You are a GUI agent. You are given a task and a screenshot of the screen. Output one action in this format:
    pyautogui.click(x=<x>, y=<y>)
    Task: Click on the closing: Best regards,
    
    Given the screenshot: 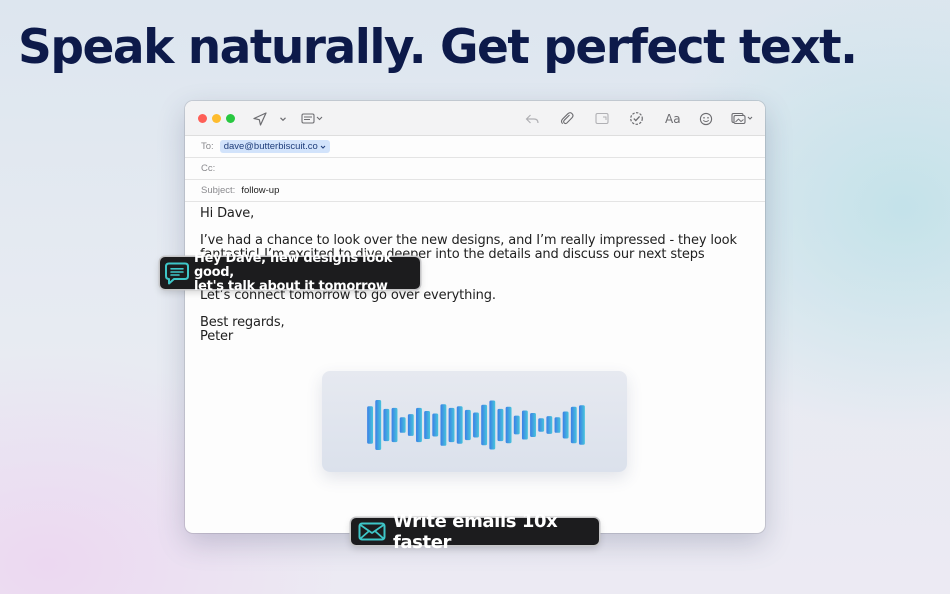 What is the action you would take?
    pyautogui.click(x=242, y=322)
    